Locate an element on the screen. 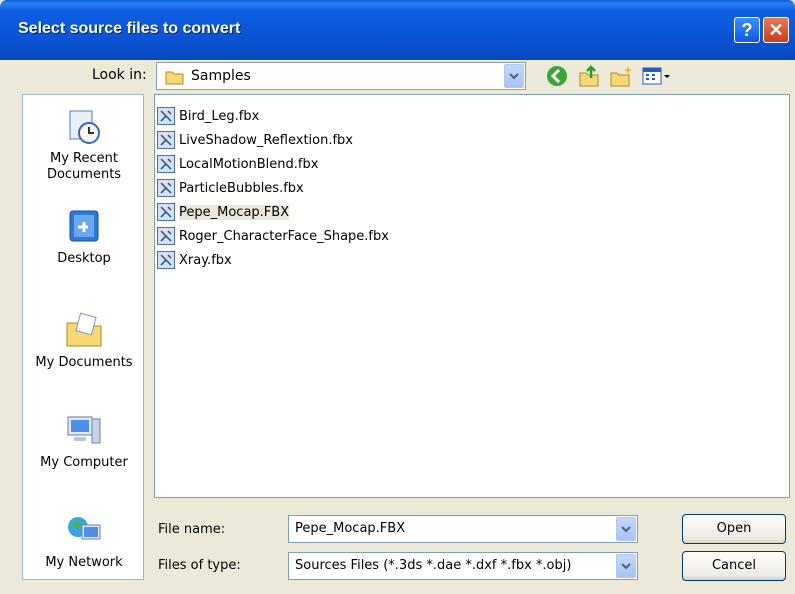 The width and height of the screenshot is (795, 594). file-name: LocalMotionBlend.fbx is located at coordinates (249, 164).